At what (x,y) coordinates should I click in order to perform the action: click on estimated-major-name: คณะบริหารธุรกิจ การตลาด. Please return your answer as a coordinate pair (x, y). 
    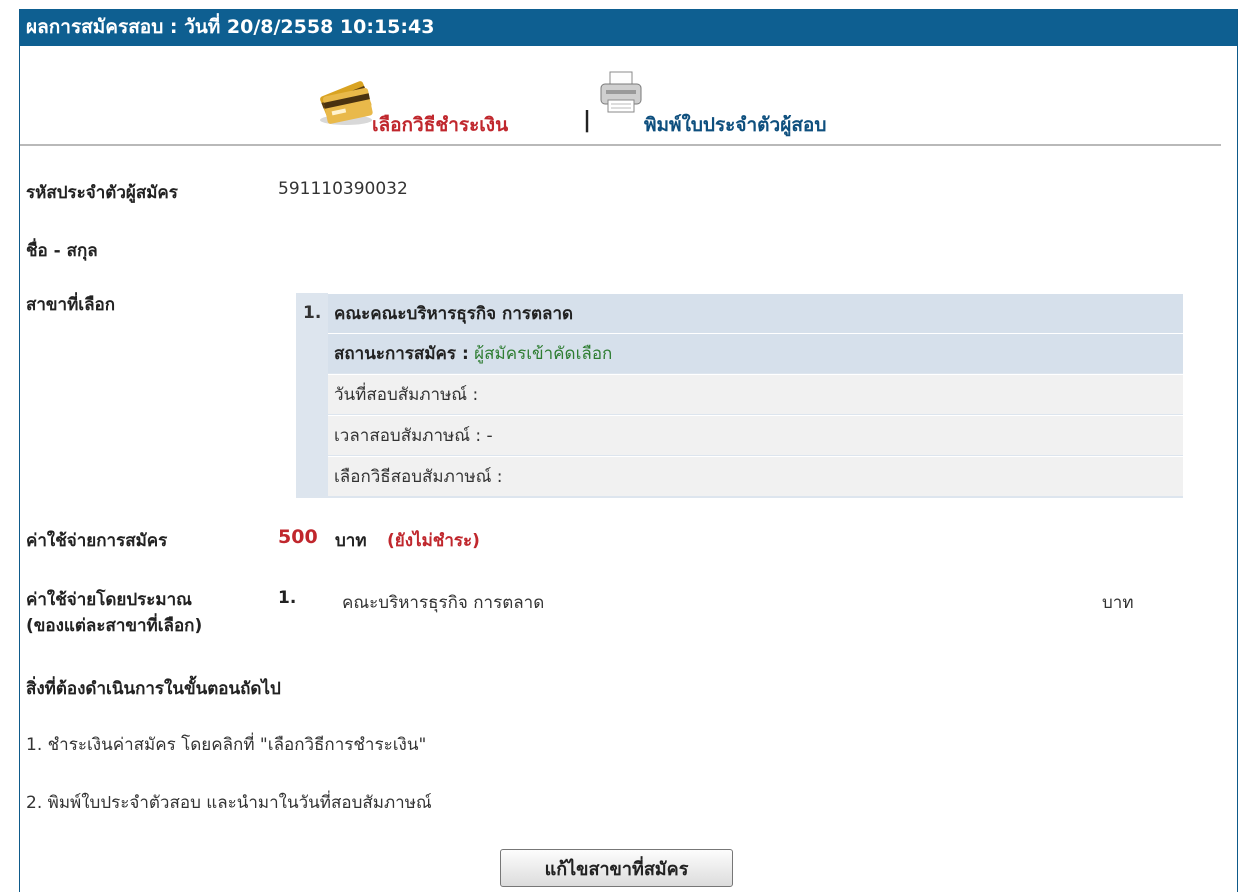
    Looking at the image, I should click on (443, 603).